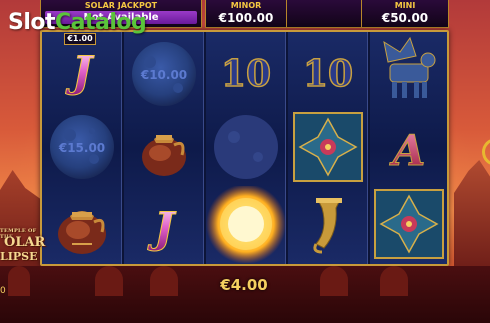 The width and height of the screenshot is (490, 323). What do you see at coordinates (3, 291) in the screenshot?
I see `balance-fragment: 0` at bounding box center [3, 291].